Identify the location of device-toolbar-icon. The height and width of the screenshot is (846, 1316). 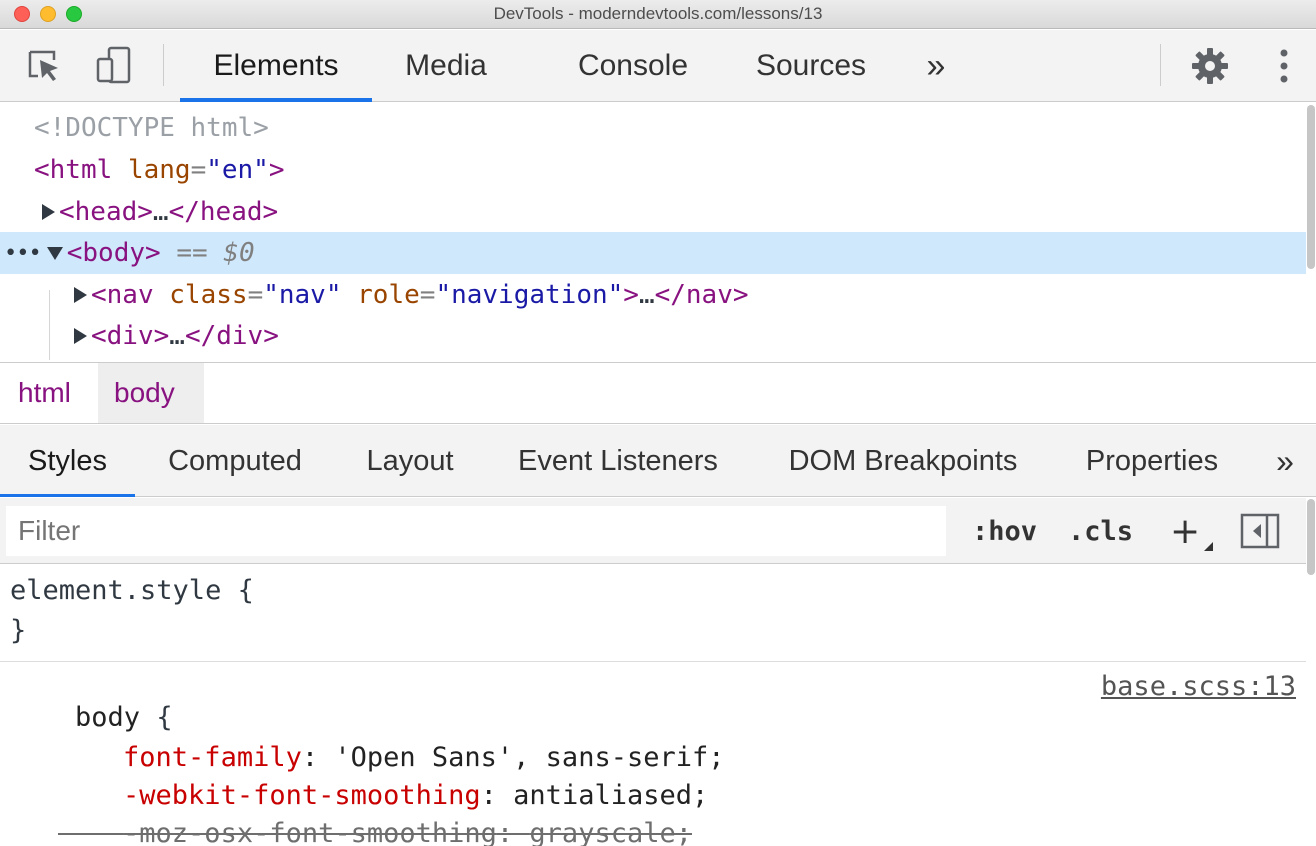
(114, 66).